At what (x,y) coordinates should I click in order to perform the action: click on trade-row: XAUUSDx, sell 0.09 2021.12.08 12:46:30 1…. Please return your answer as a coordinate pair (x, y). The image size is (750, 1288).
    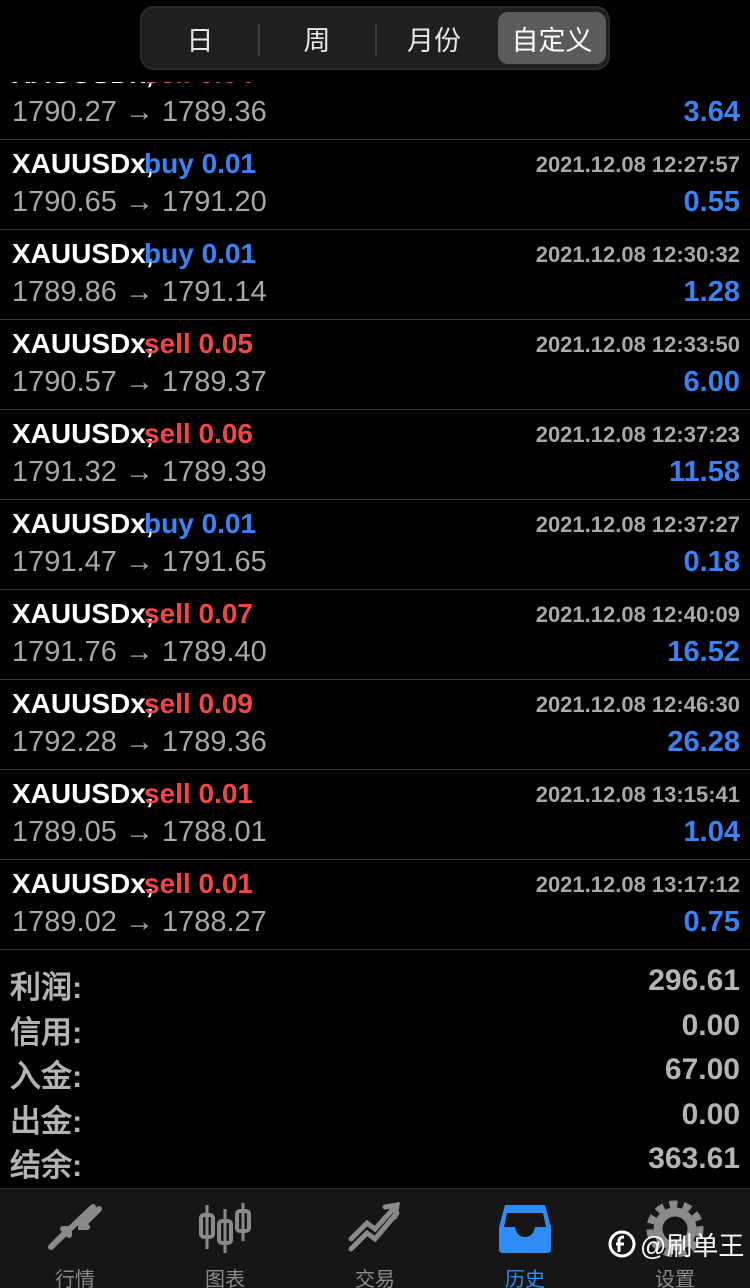
    Looking at the image, I should click on (375, 725).